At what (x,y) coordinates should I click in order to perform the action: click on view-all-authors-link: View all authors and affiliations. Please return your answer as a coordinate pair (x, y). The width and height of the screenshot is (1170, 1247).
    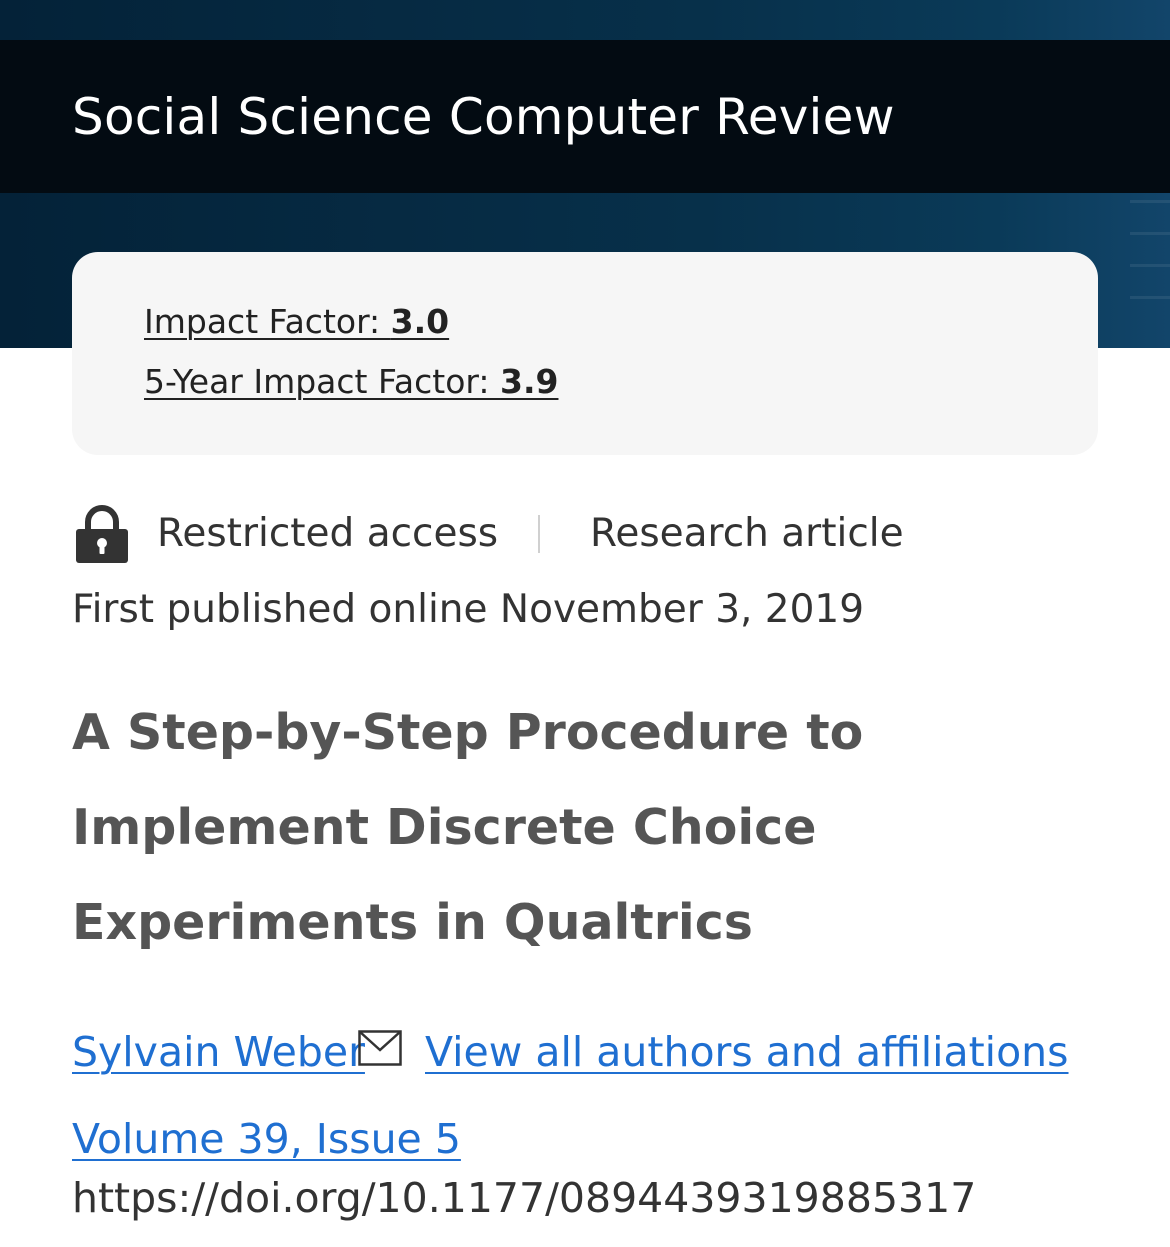
    Looking at the image, I should click on (747, 1052).